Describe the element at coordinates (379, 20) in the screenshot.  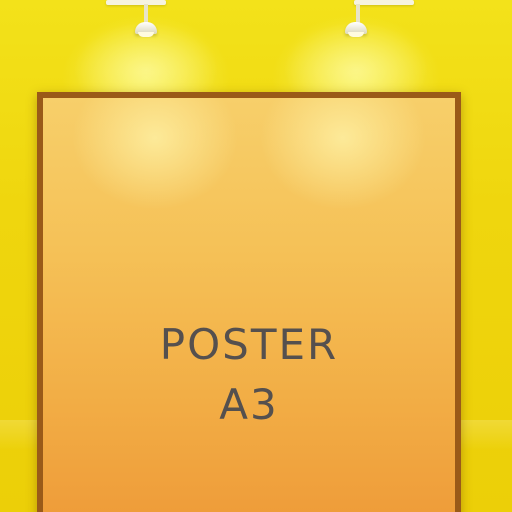
I see `spotlight-lamp-right-icon` at that location.